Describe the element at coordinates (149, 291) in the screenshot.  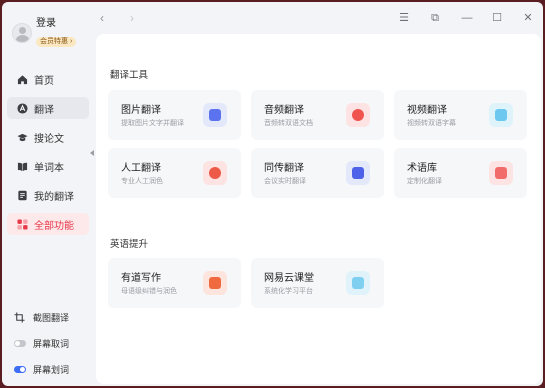
I see `card-subtitle: 母语级纠错与润色` at that location.